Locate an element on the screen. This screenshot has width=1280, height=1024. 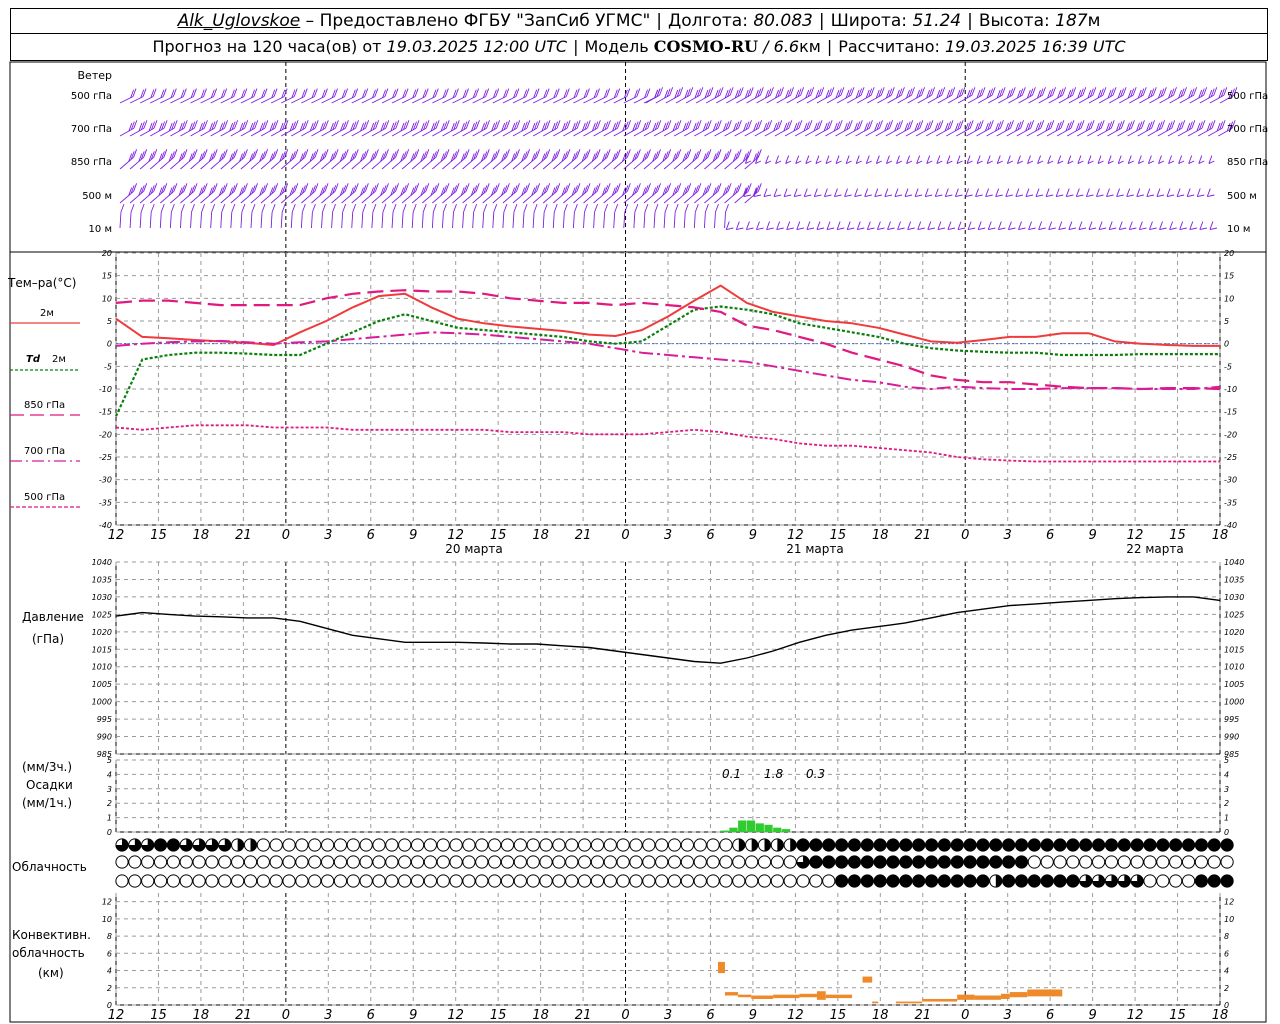
precip-unit-3h: (мм/3ч.) is located at coordinates (47, 767).